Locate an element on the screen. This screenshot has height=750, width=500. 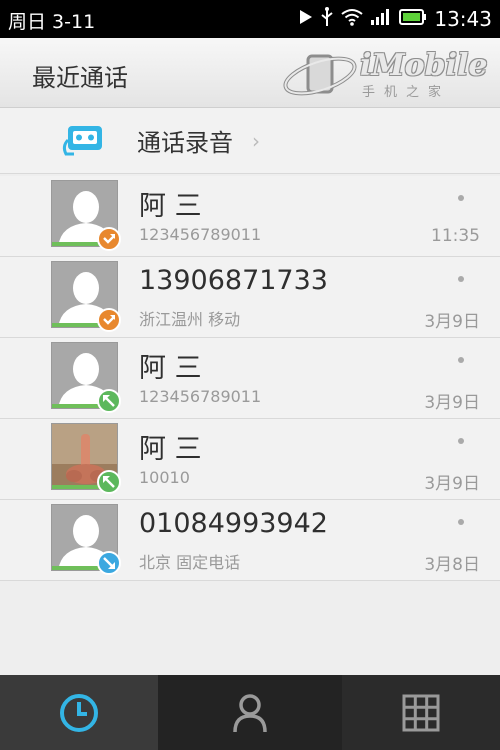
status-time: 13:43 is located at coordinates (463, 19).